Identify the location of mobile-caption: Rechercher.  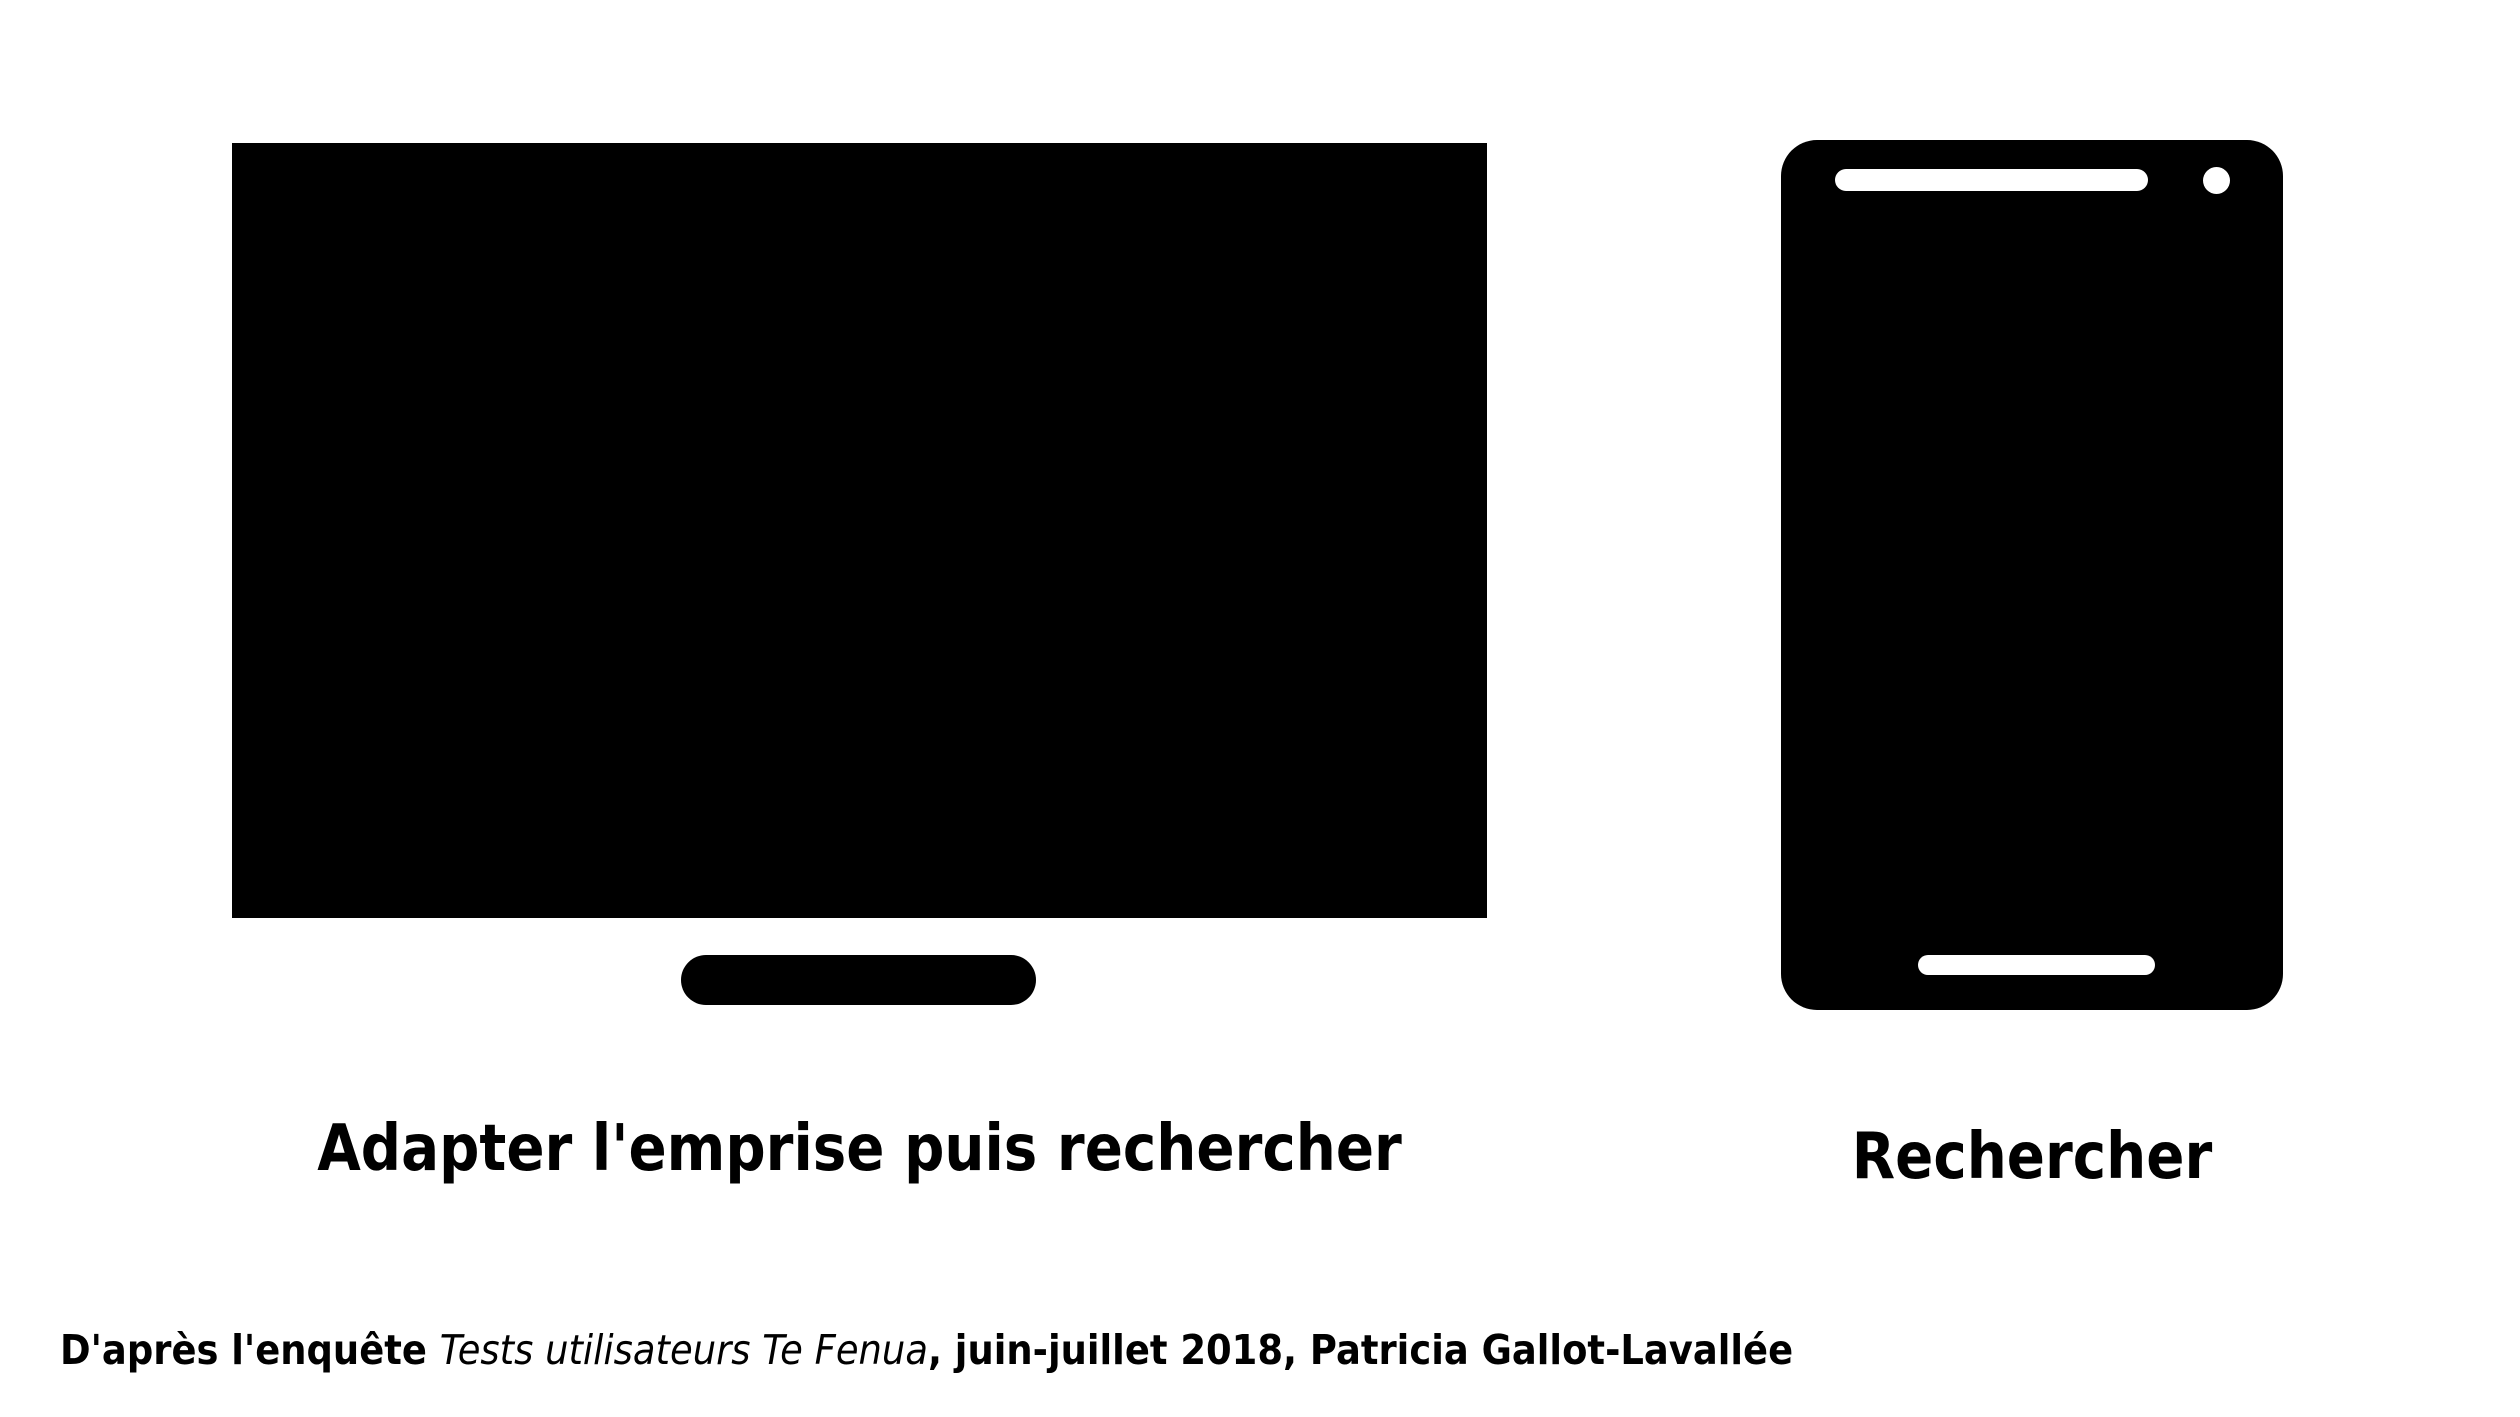
(2032, 1157).